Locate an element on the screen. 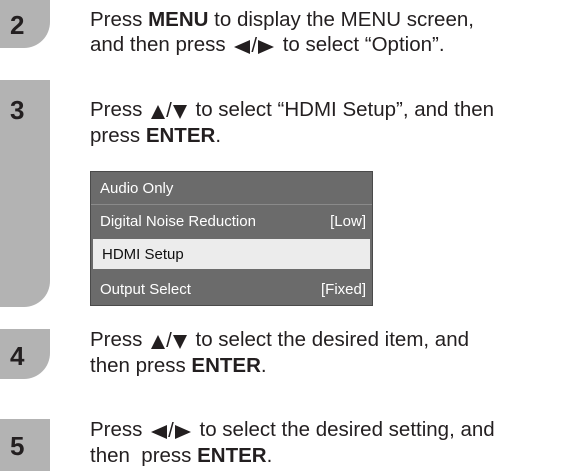 The image size is (579, 471). step-4-tab: 4 is located at coordinates (25, 354).